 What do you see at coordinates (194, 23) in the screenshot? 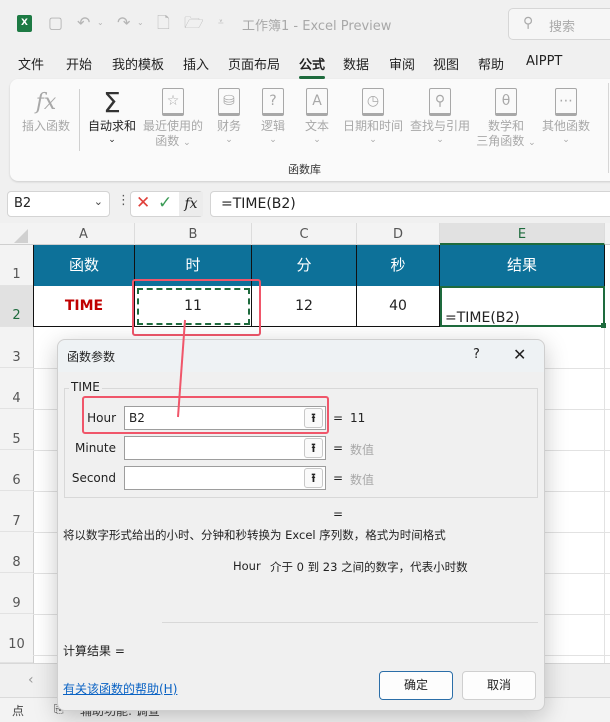
I see `open-folder-icon: 🗁` at bounding box center [194, 23].